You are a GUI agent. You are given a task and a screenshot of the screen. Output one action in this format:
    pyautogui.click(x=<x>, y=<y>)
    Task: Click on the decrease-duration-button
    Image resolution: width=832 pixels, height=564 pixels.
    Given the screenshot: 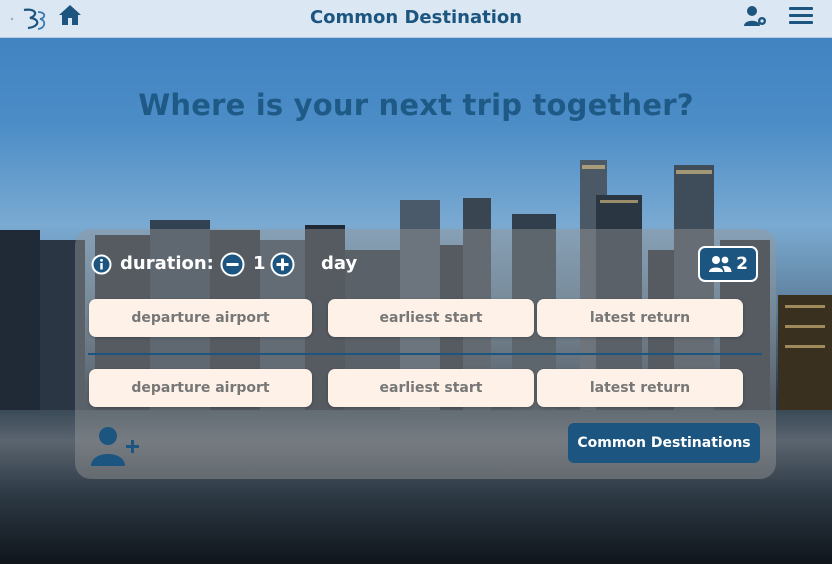 What is the action you would take?
    pyautogui.click(x=232, y=264)
    